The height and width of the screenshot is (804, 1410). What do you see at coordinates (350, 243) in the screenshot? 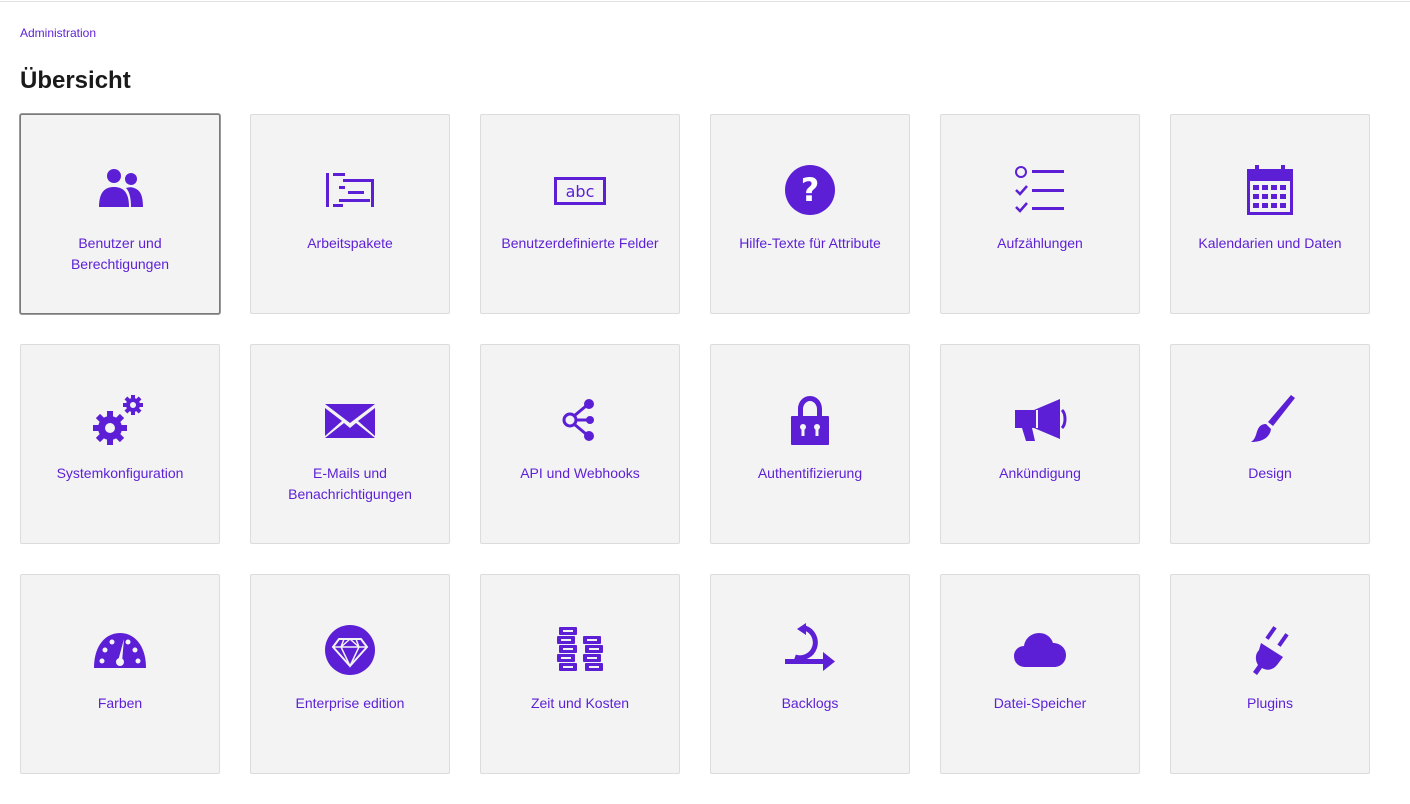
I see `tile-label: Arbeitspakete` at bounding box center [350, 243].